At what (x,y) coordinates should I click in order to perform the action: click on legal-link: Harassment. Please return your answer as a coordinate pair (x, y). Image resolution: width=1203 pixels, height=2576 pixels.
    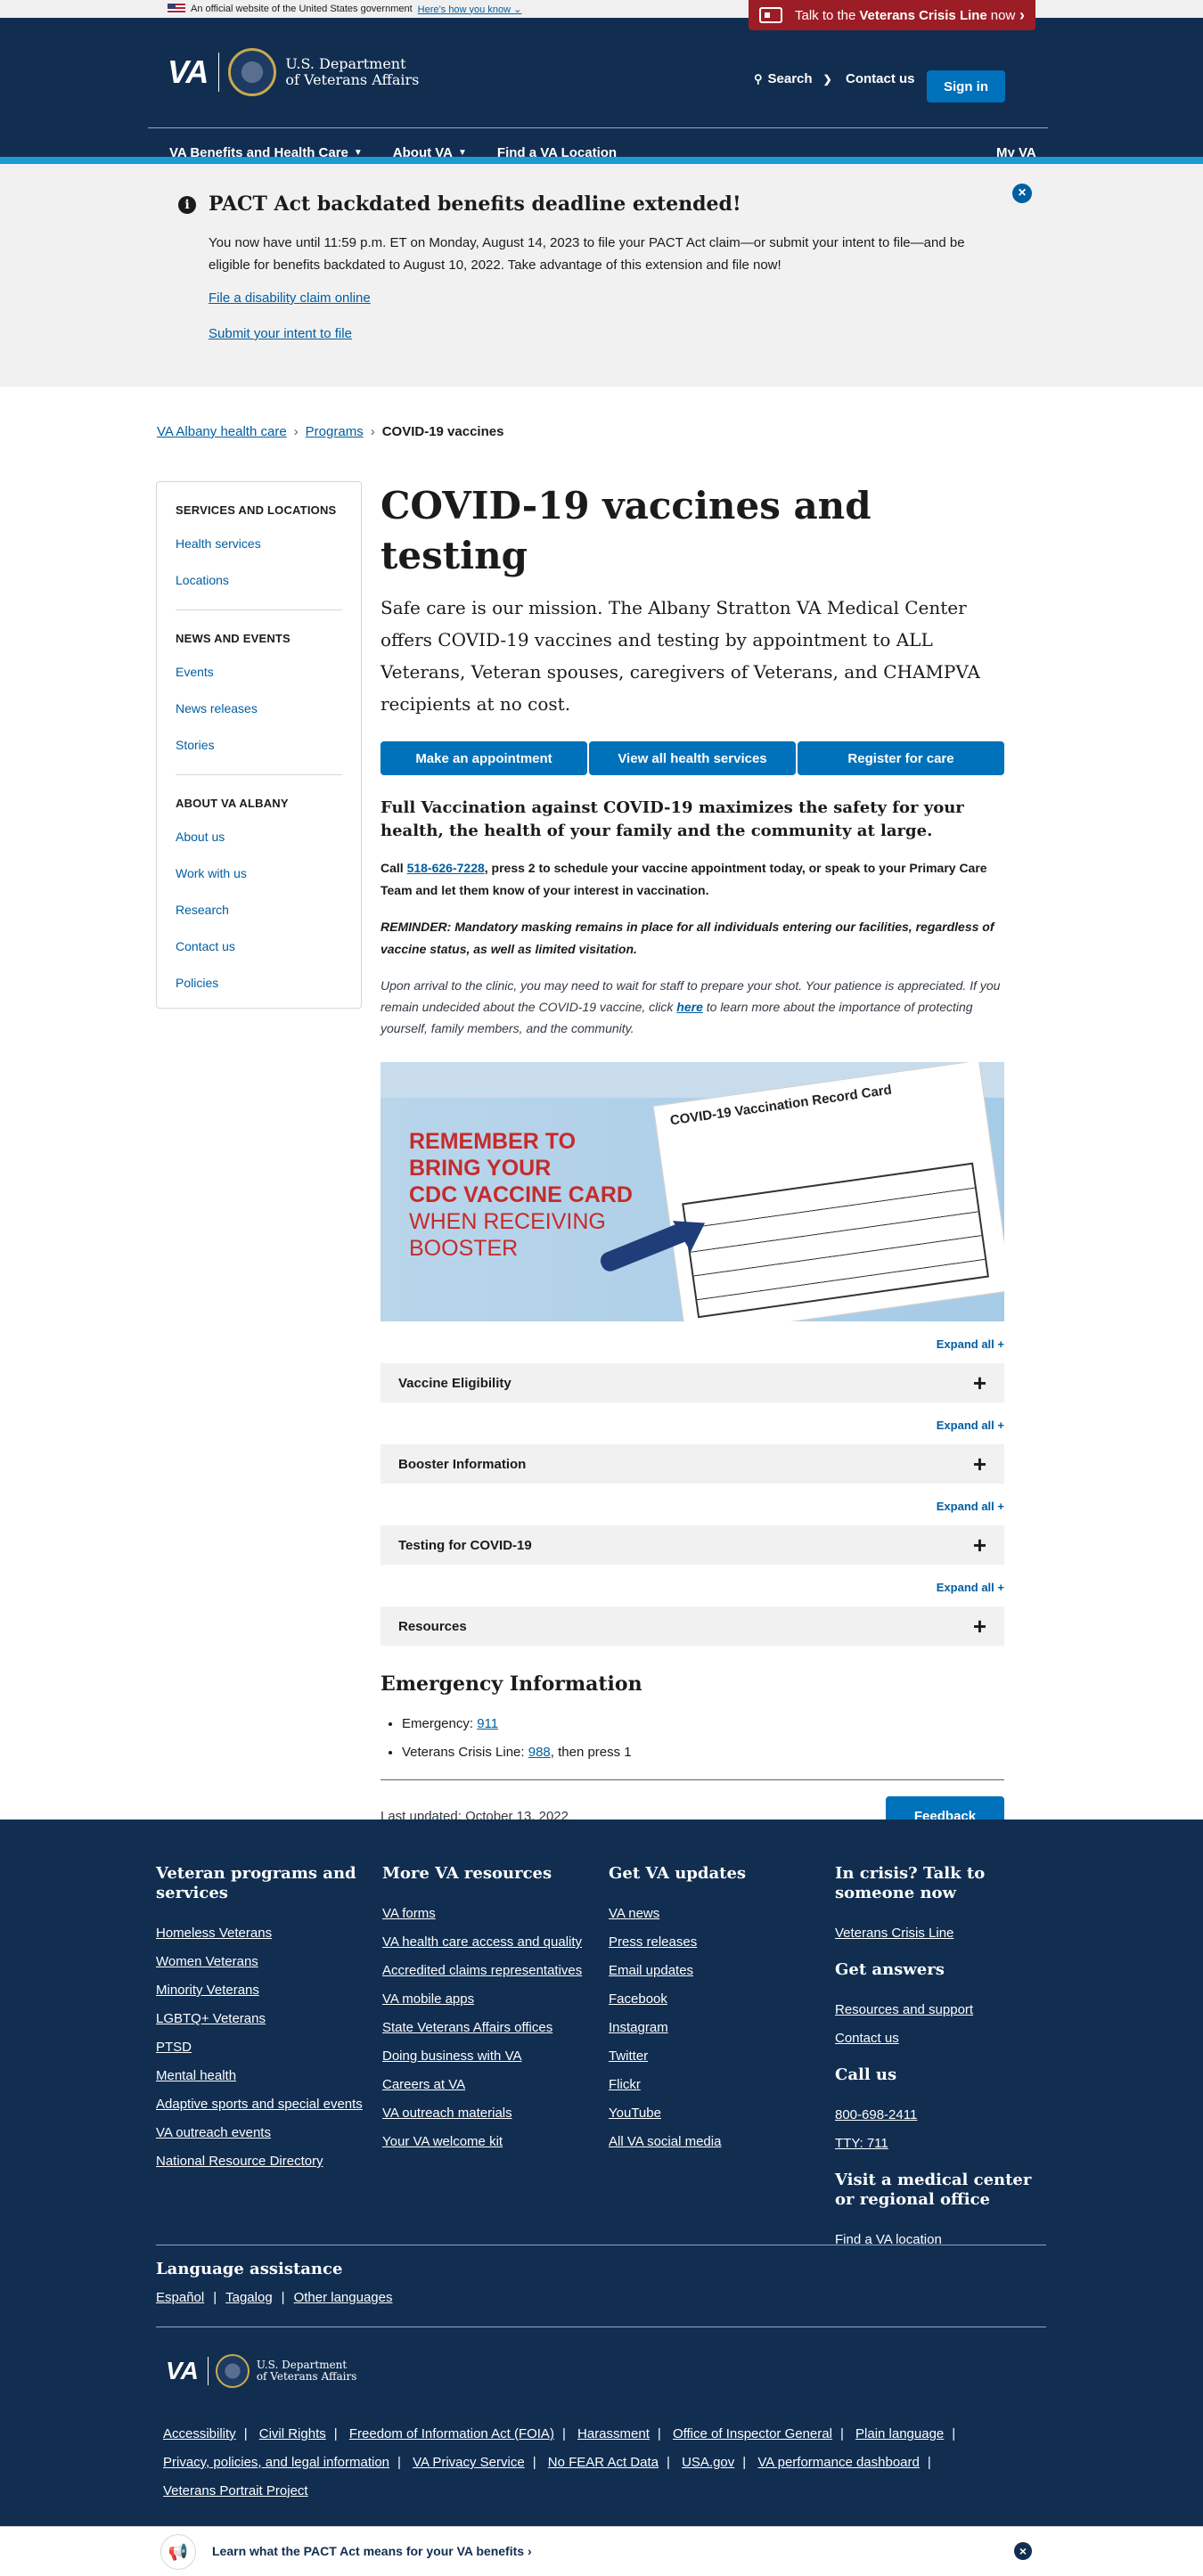
    Looking at the image, I should click on (613, 2433).